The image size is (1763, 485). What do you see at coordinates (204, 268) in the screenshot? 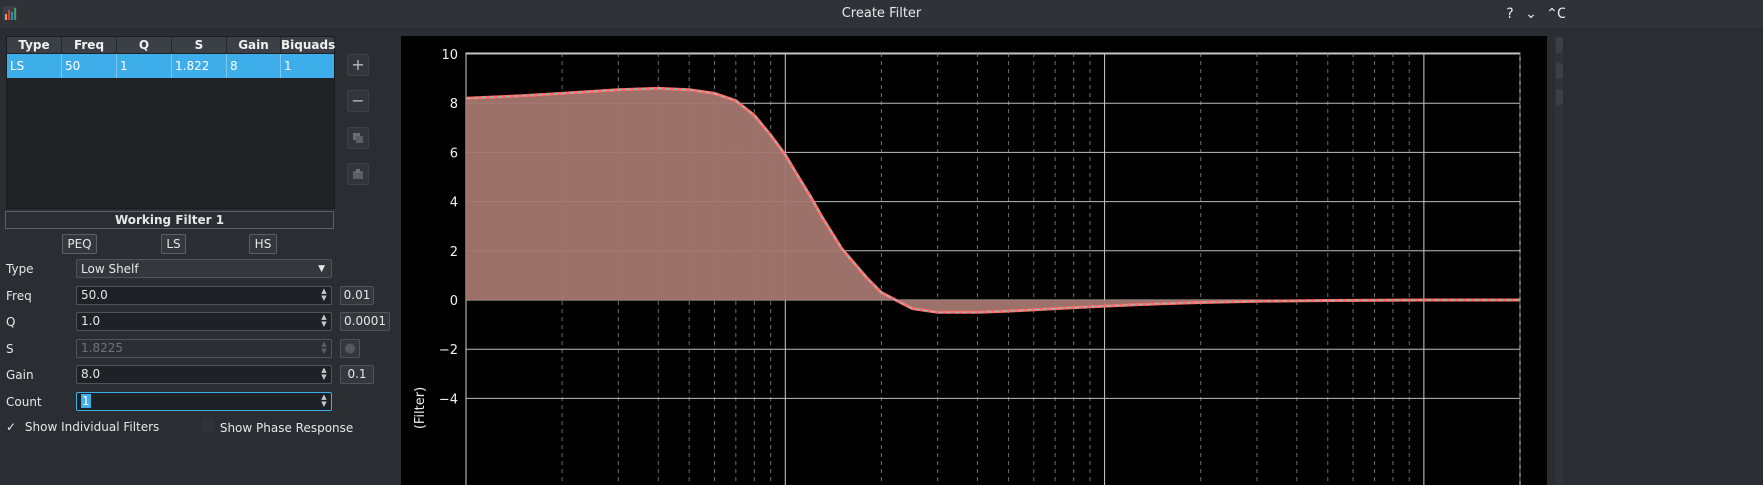
I see `type-select: Low Shelf ▼` at bounding box center [204, 268].